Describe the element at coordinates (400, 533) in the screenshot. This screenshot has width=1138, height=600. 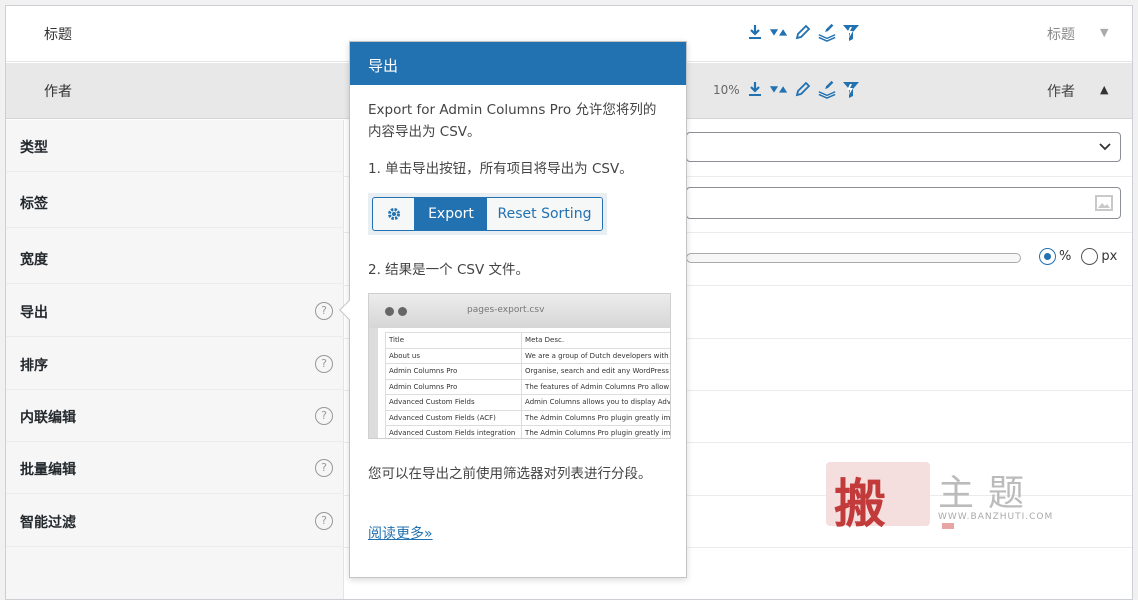
I see `read-more-link: 阅读更多»` at that location.